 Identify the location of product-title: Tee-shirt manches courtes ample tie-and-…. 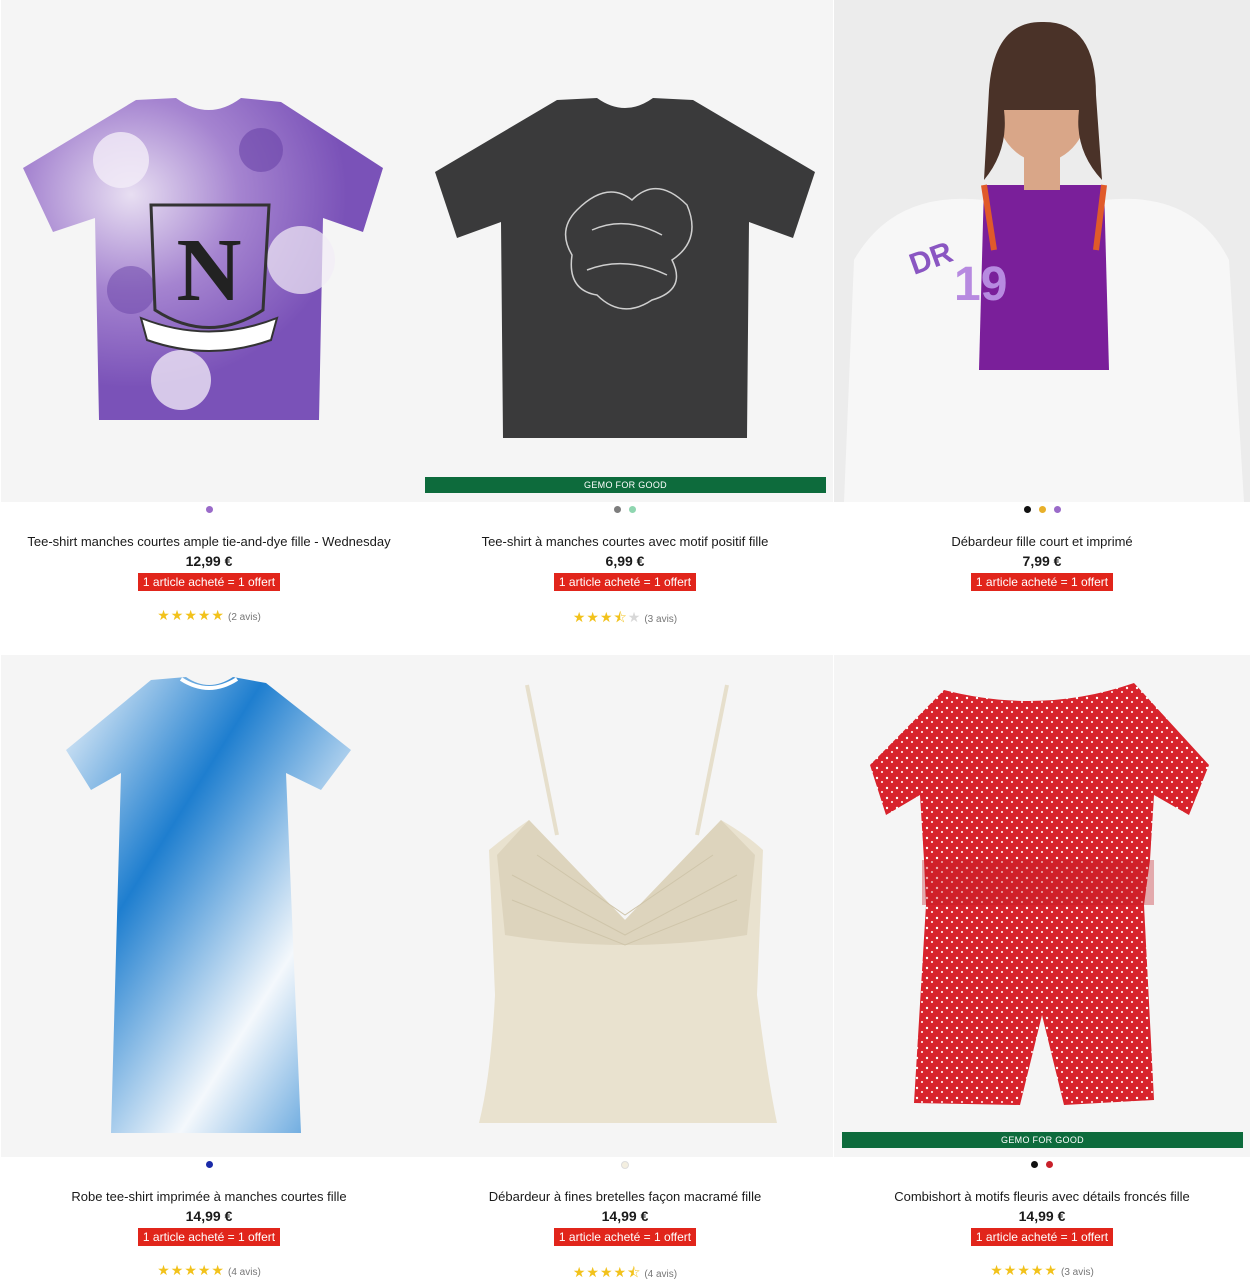
(209, 541).